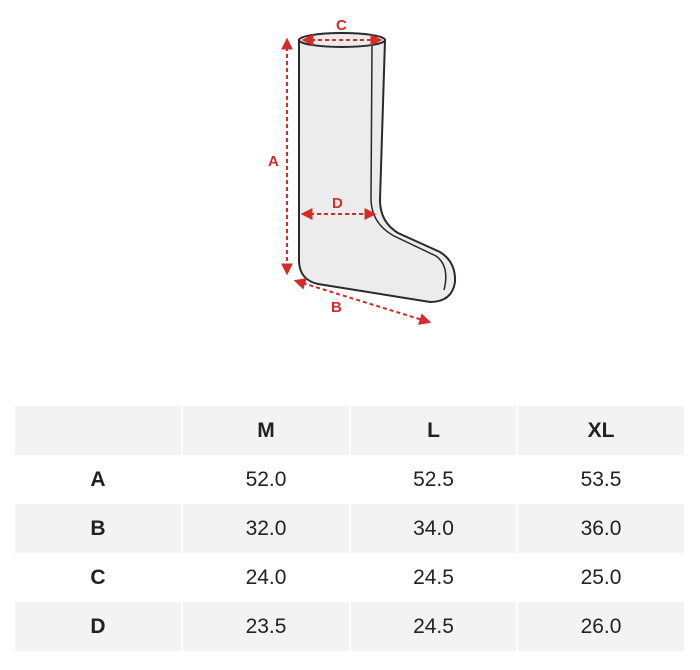 Image resolution: width=700 pixels, height=670 pixels. I want to click on table-header-row: M L XL, so click(350, 430).